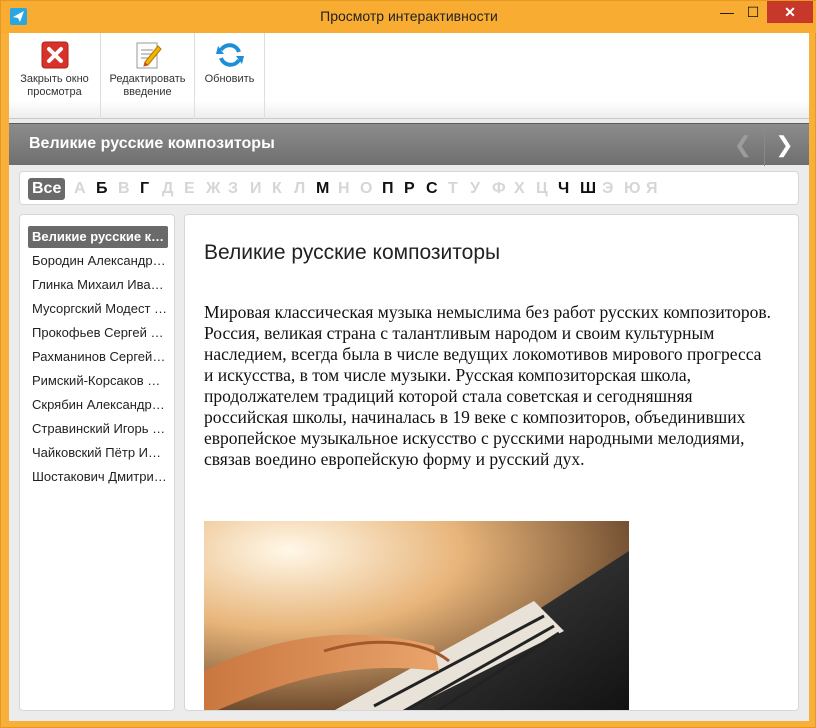 Image resolution: width=816 pixels, height=728 pixels. Describe the element at coordinates (98, 405) in the screenshot. I see `list-item: Скрябин Александр Николаевич` at that location.